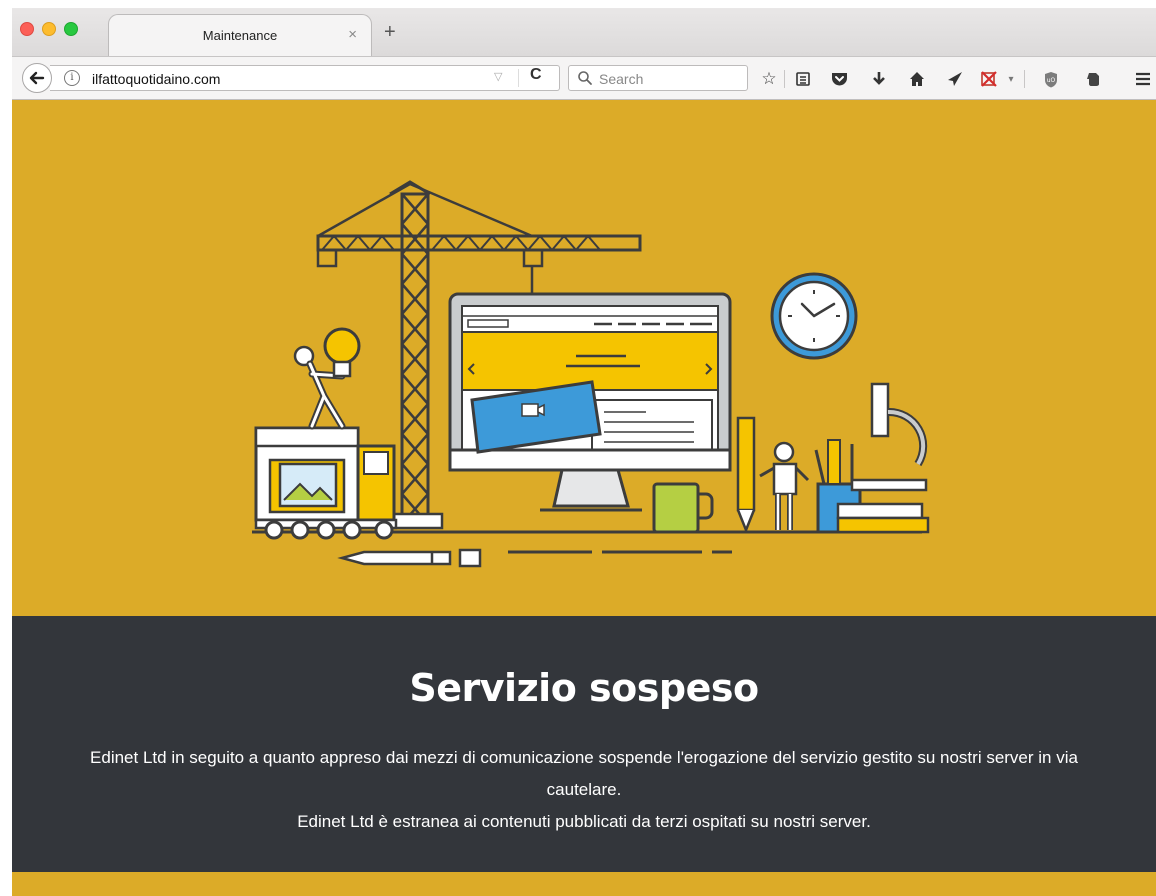 Image resolution: width=1156 pixels, height=896 pixels. Describe the element at coordinates (49, 29) in the screenshot. I see `minimize-window-button` at that location.